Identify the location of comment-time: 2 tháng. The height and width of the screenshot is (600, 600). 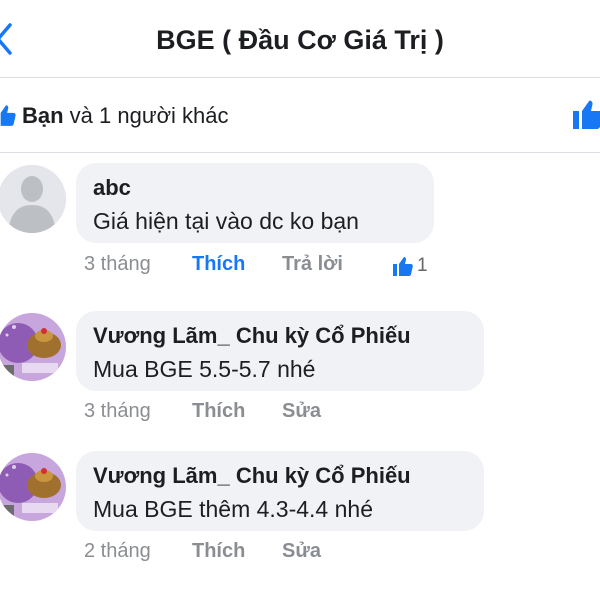
(117, 551).